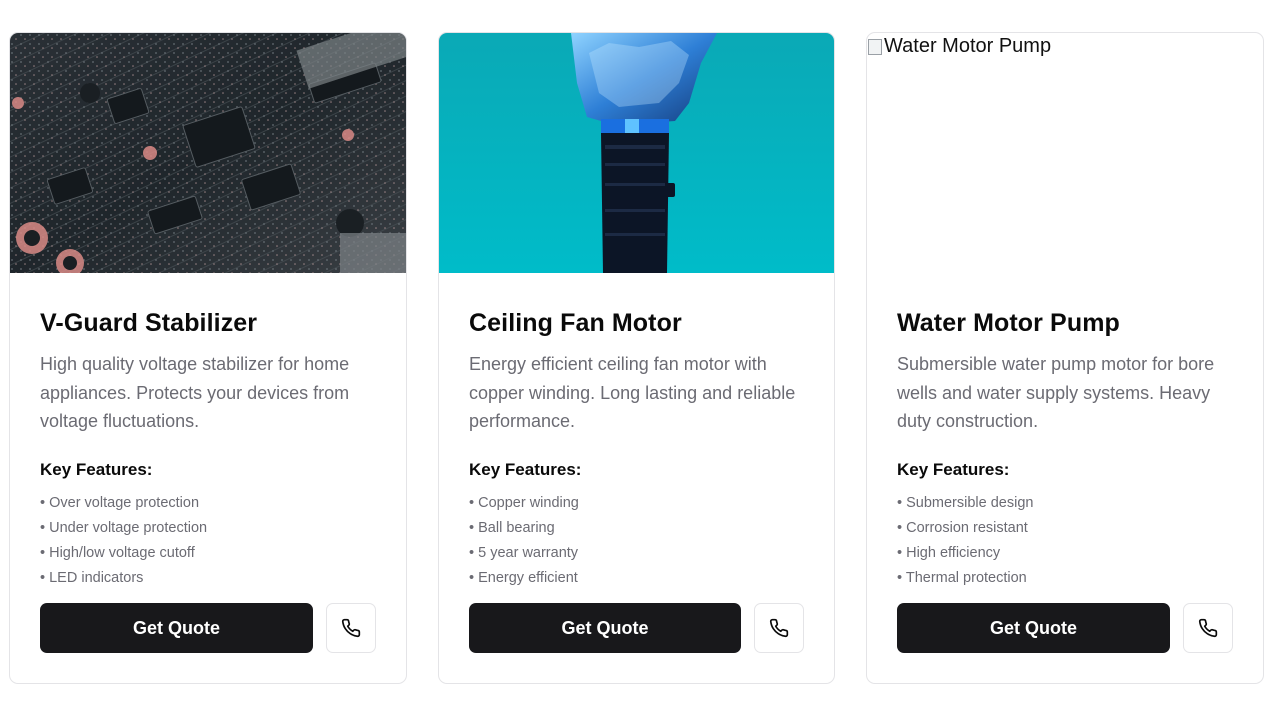  I want to click on product-title: Water Motor Pump, so click(1008, 323).